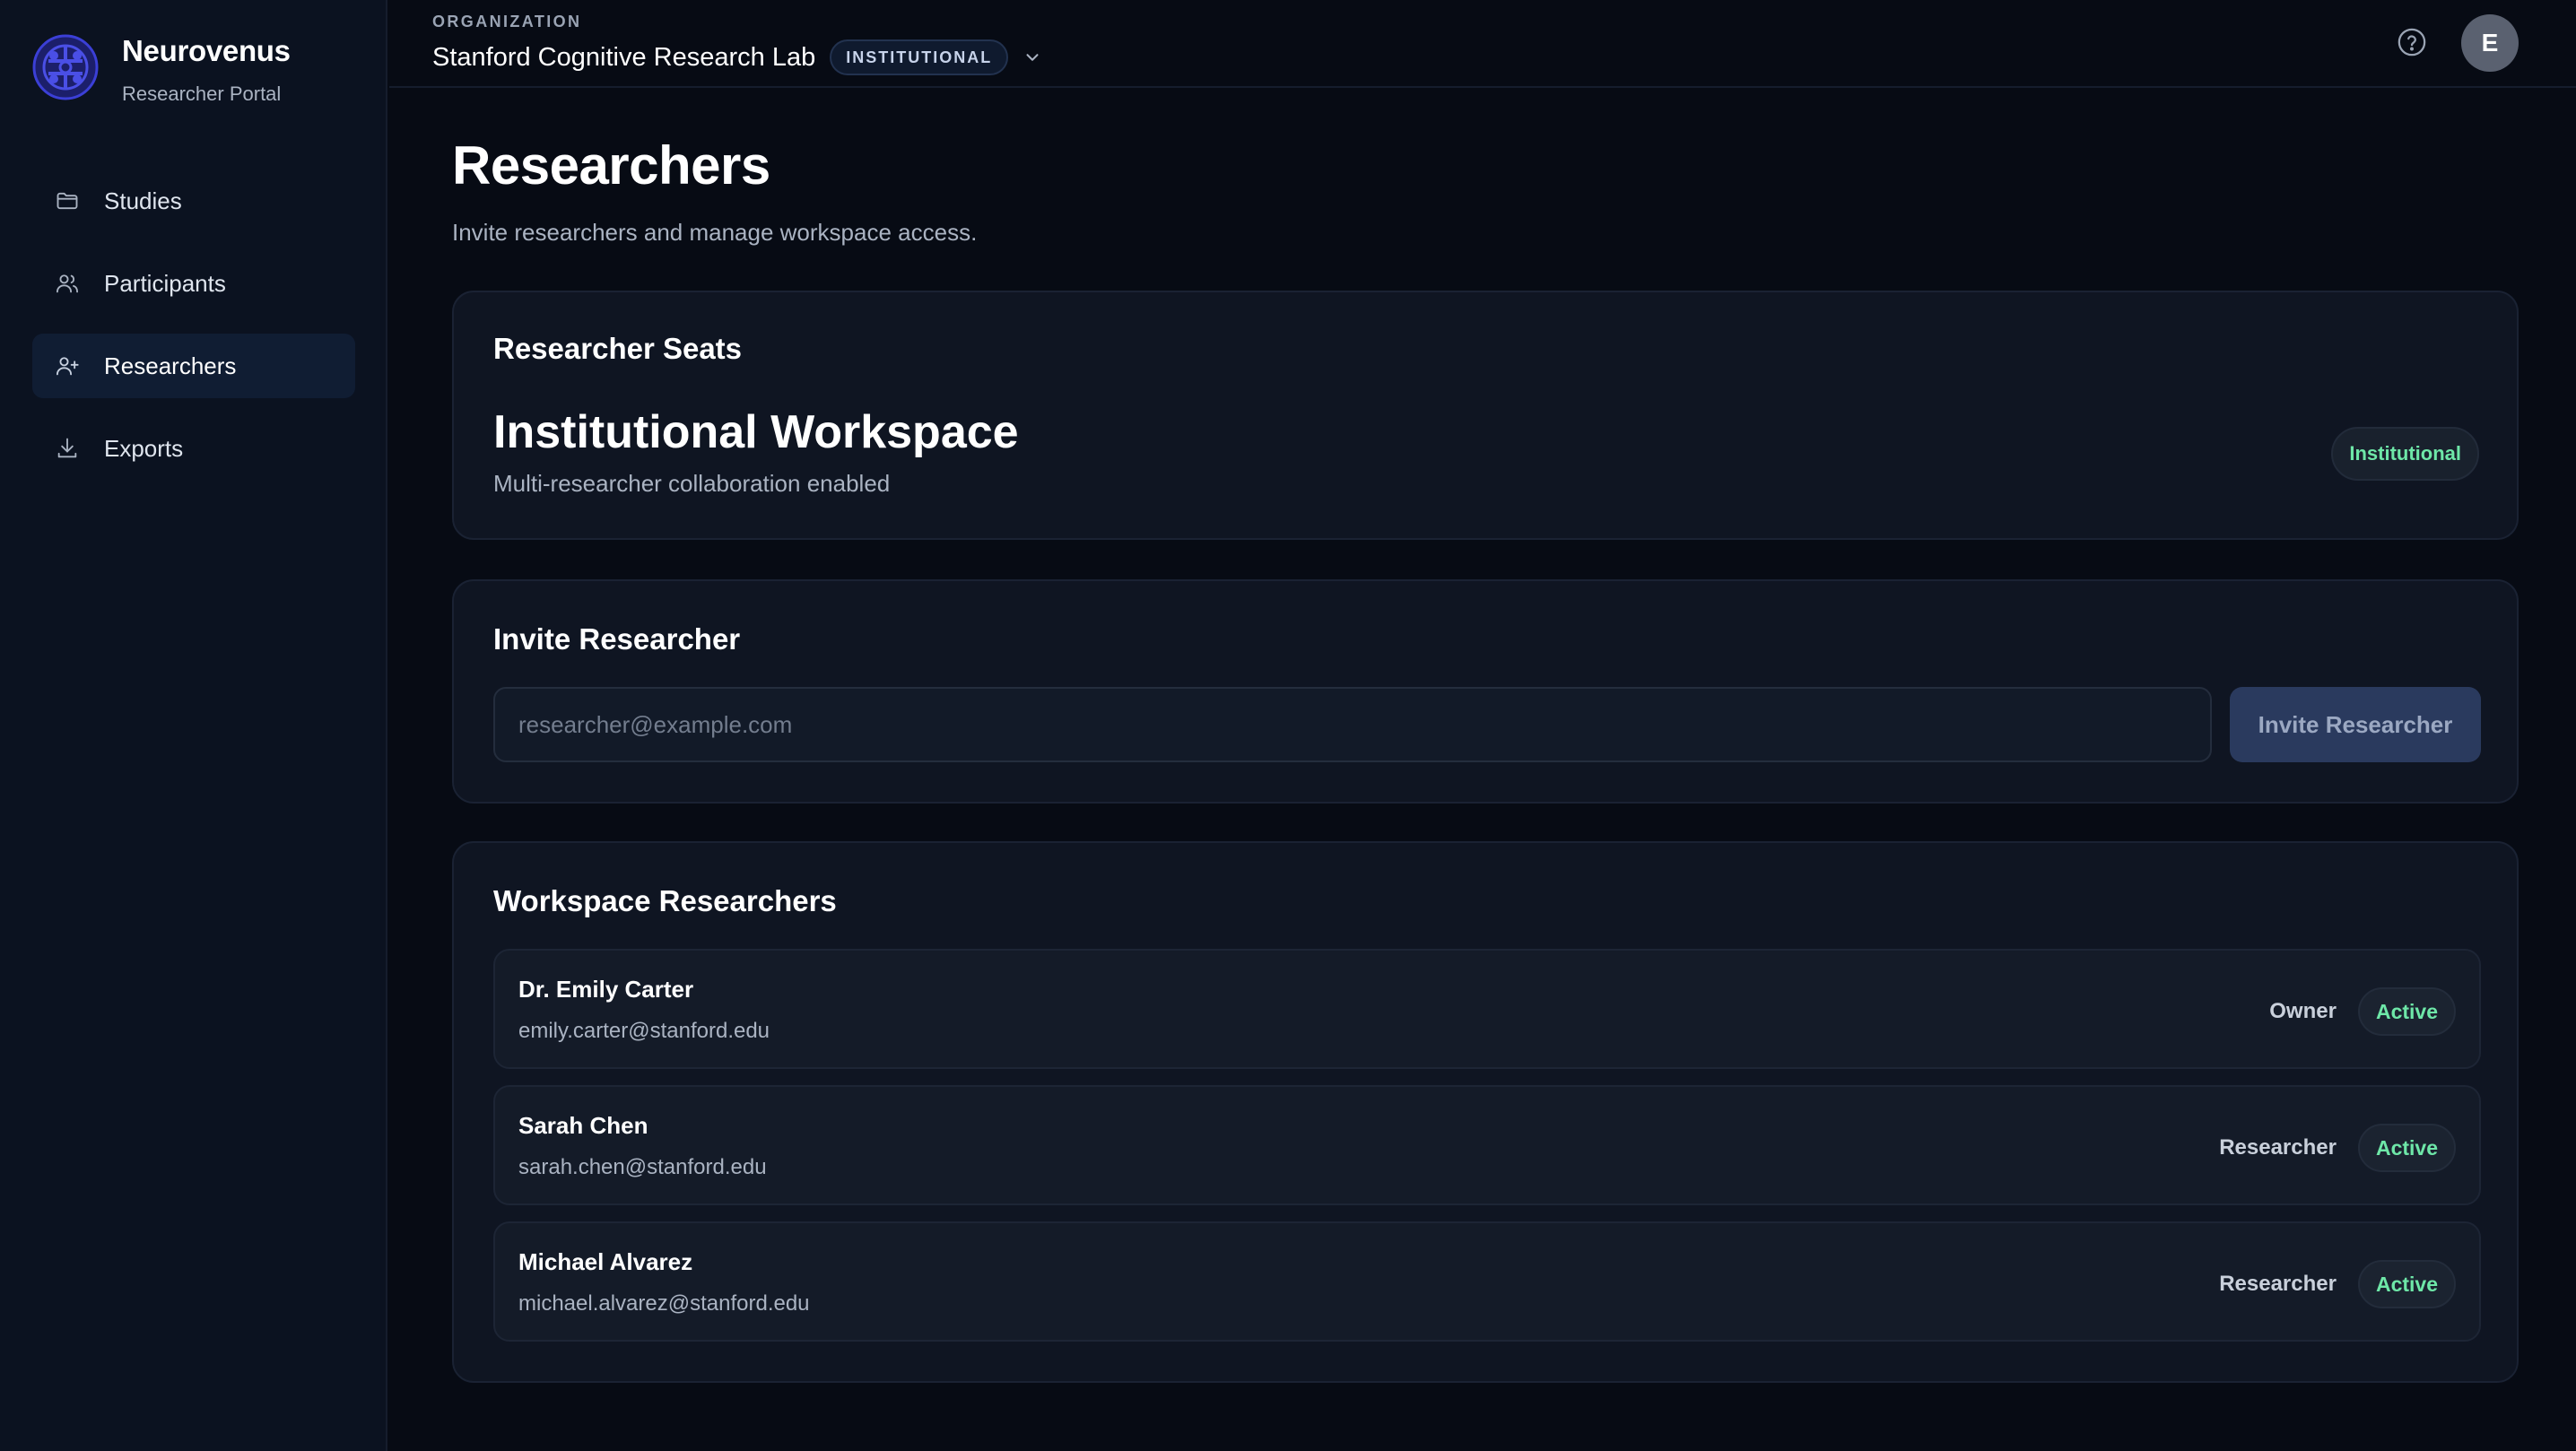 The width and height of the screenshot is (2576, 1451). Describe the element at coordinates (65, 67) in the screenshot. I see `brain-logo-icon` at that location.